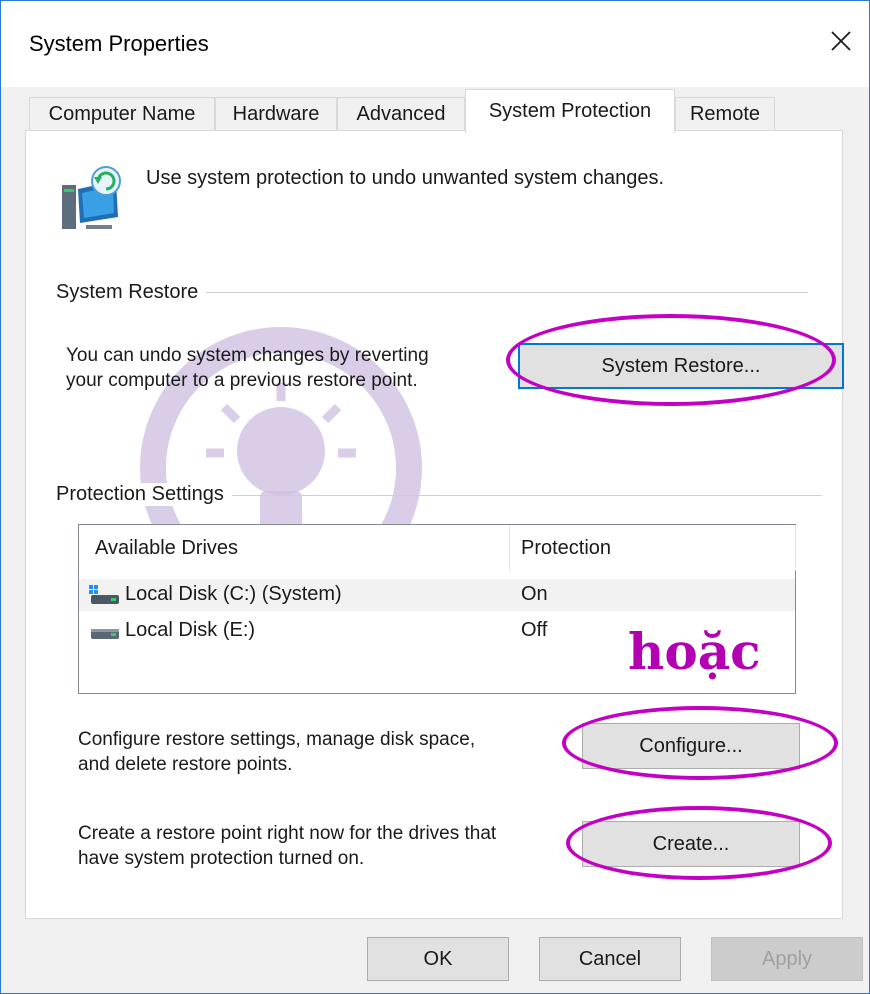 This screenshot has width=870, height=994. Describe the element at coordinates (144, 494) in the screenshot. I see `protection-settings-group-label: Protection Settings` at that location.